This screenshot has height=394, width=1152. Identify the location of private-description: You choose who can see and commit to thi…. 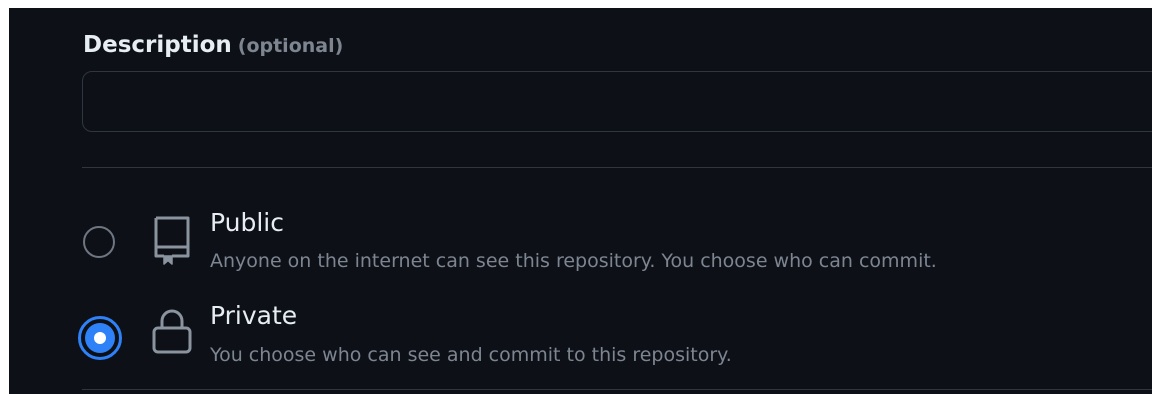
(471, 355).